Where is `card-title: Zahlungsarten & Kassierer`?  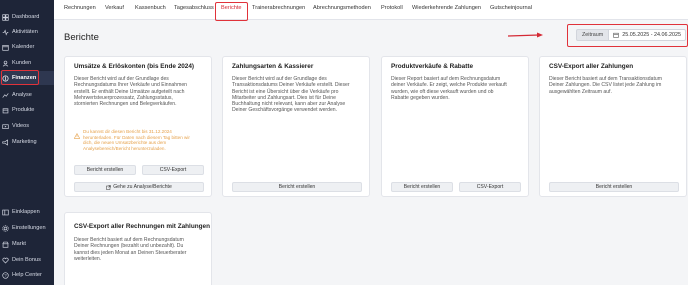
card-title: Zahlungsarten & Kassierer is located at coordinates (273, 66).